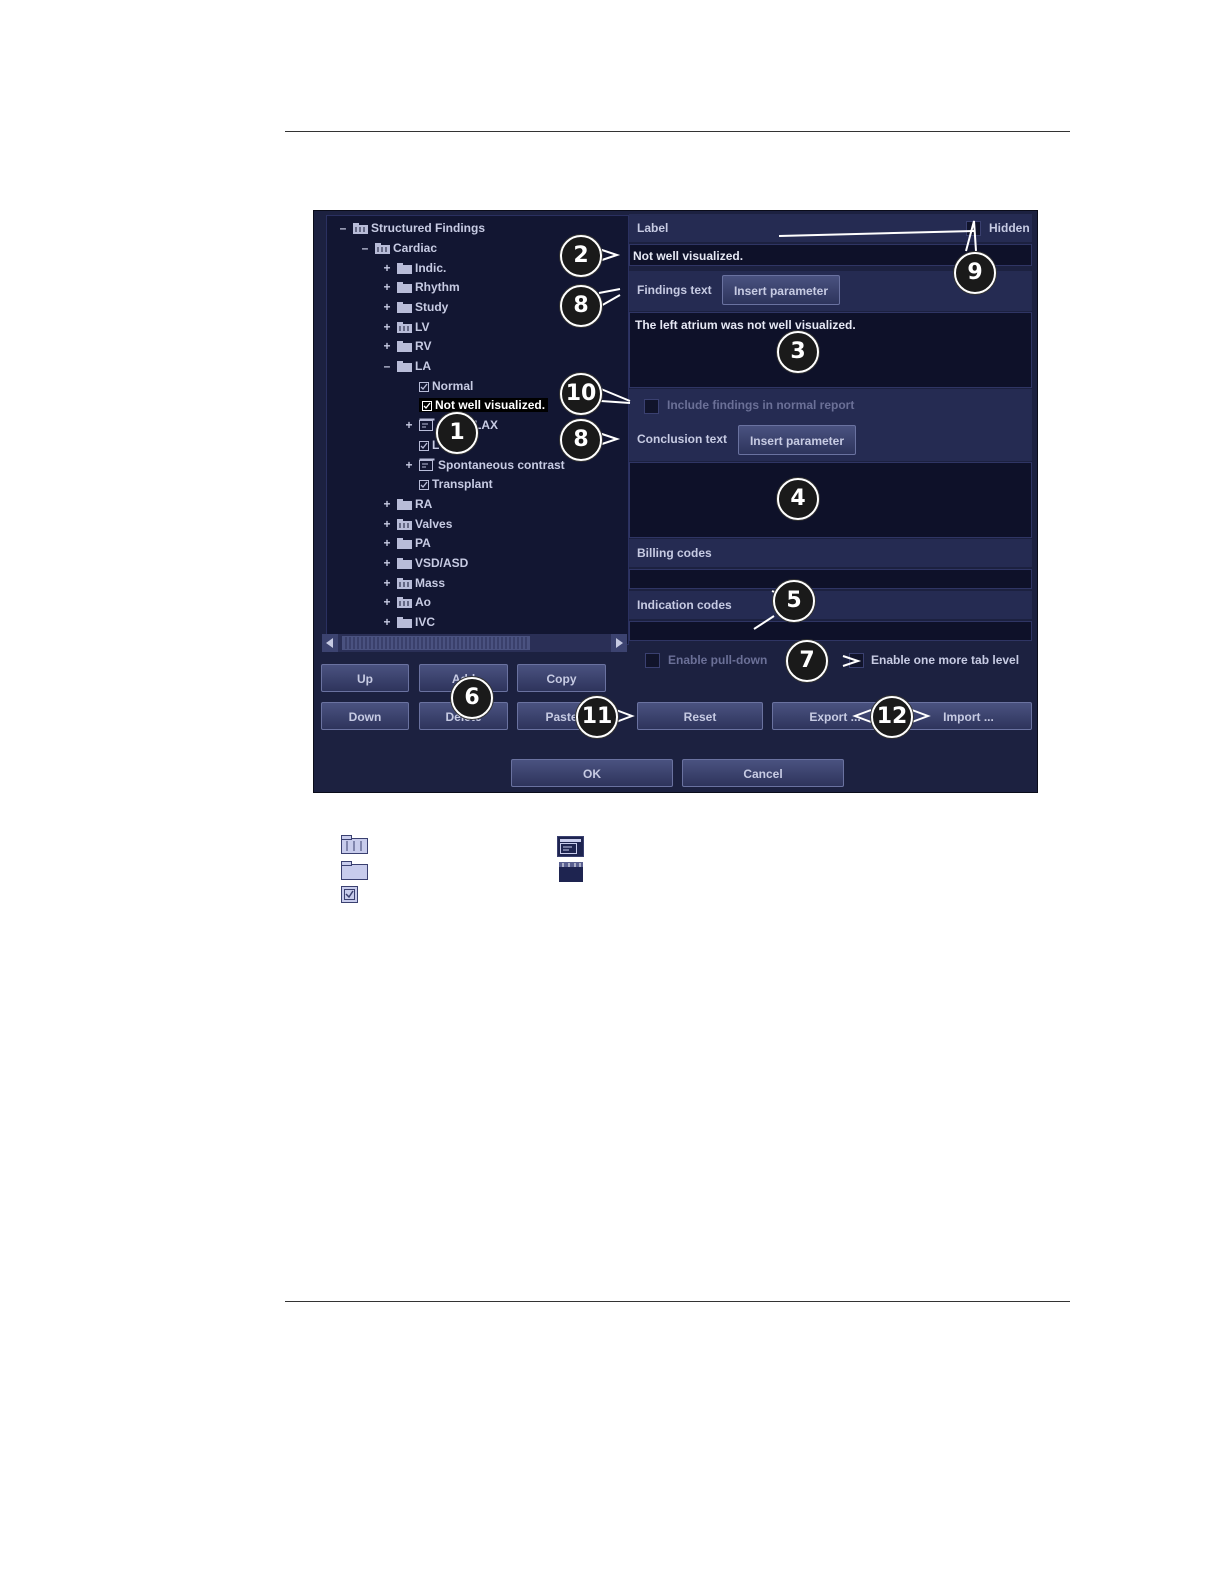  What do you see at coordinates (354, 847) in the screenshot?
I see `folder-icon` at bounding box center [354, 847].